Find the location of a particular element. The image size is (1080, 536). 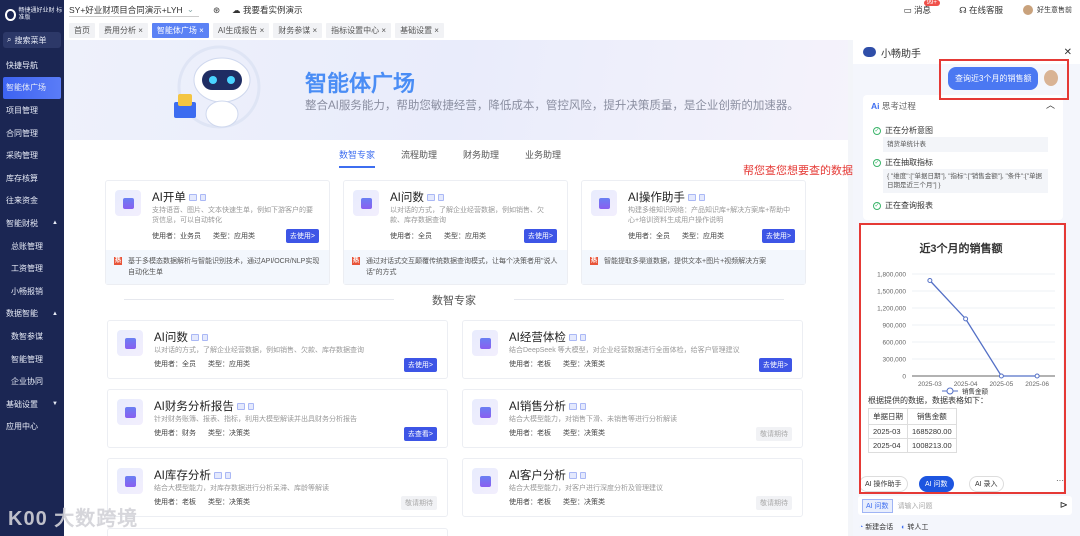

sidebar-item: 智能财税 ▲ is located at coordinates (32, 223).